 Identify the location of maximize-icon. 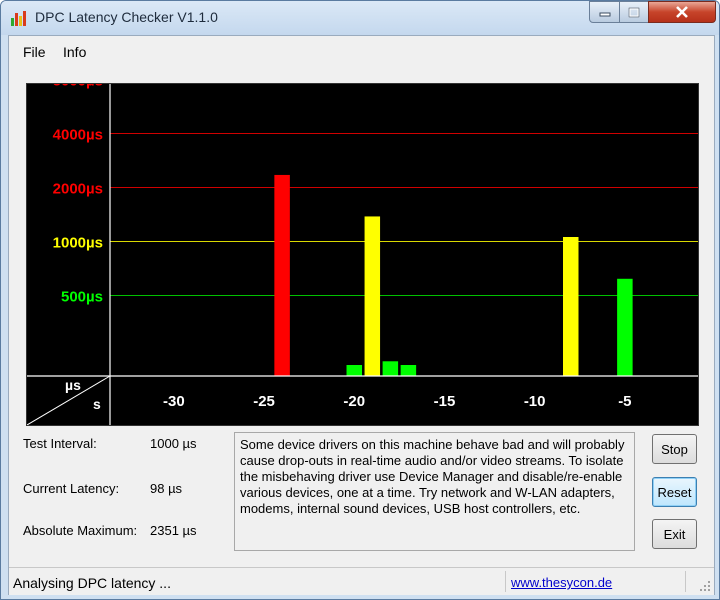
(634, 12).